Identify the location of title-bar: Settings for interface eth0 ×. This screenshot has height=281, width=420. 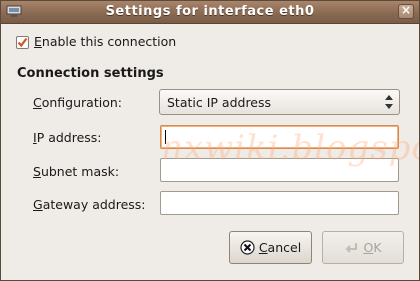
(210, 12).